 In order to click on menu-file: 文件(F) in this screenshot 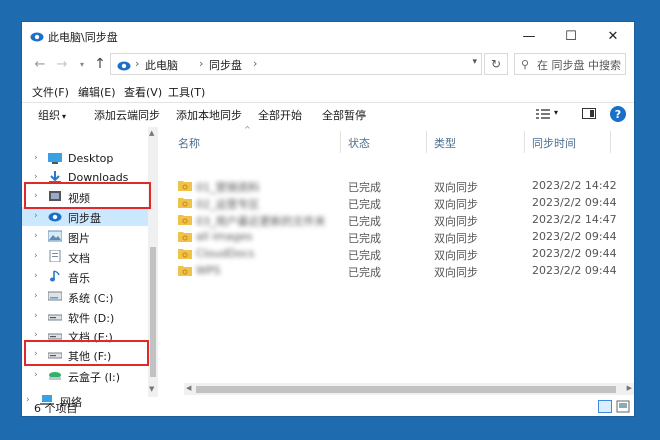, I will do `click(50, 92)`.